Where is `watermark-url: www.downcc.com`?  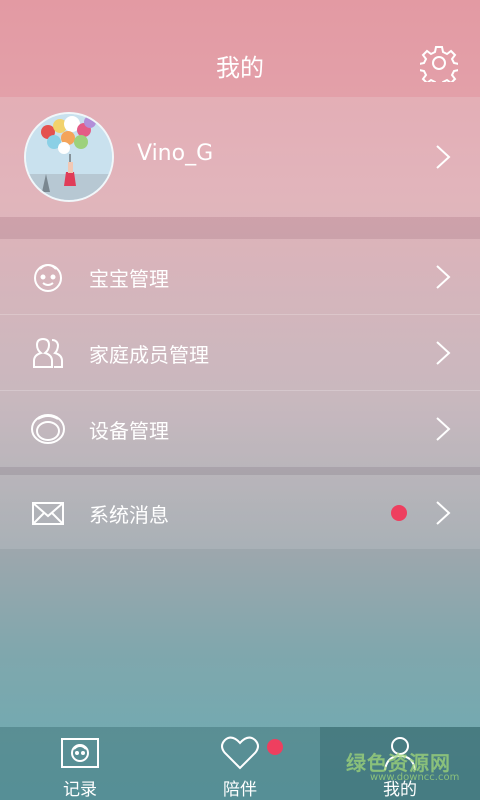 watermark-url: www.downcc.com is located at coordinates (415, 777).